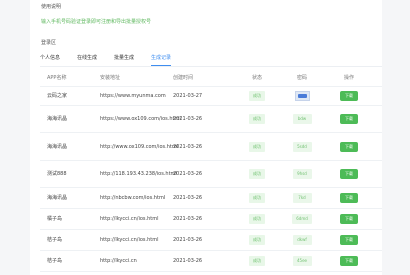  I want to click on password-cell: 7kd, so click(302, 198).